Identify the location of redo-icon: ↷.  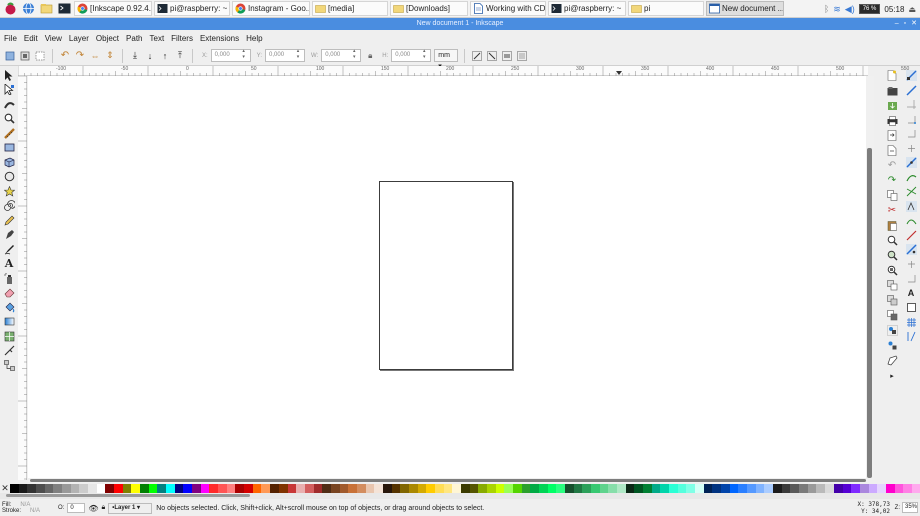
(892, 180).